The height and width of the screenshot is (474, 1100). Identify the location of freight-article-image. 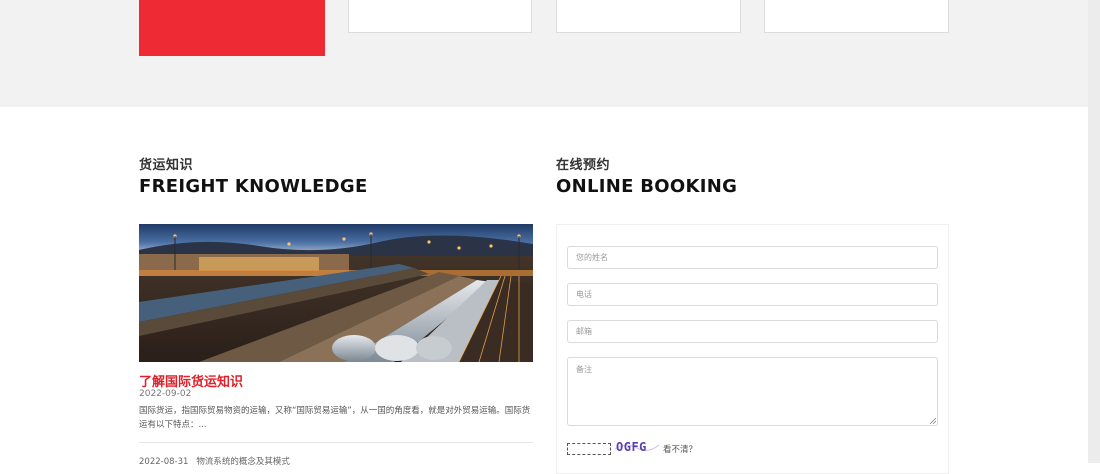
(336, 293).